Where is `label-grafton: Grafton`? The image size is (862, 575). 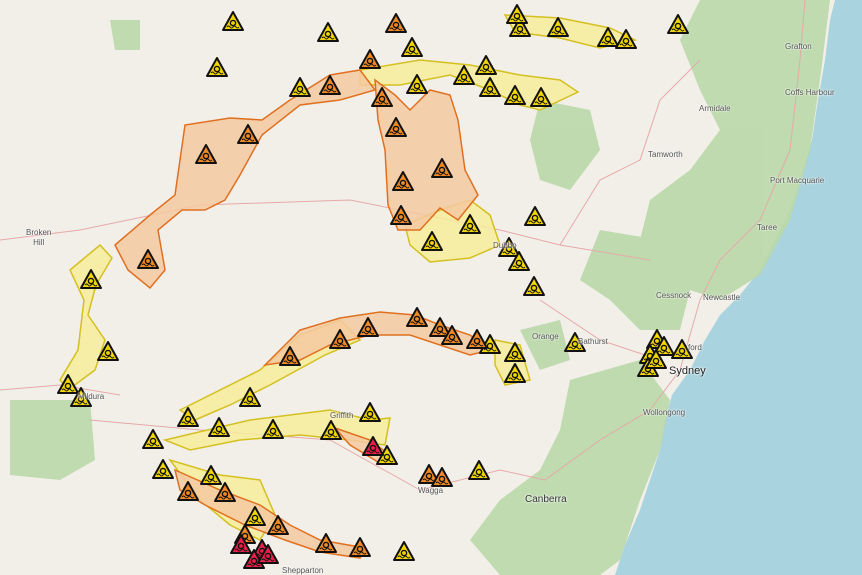
label-grafton: Grafton is located at coordinates (798, 46).